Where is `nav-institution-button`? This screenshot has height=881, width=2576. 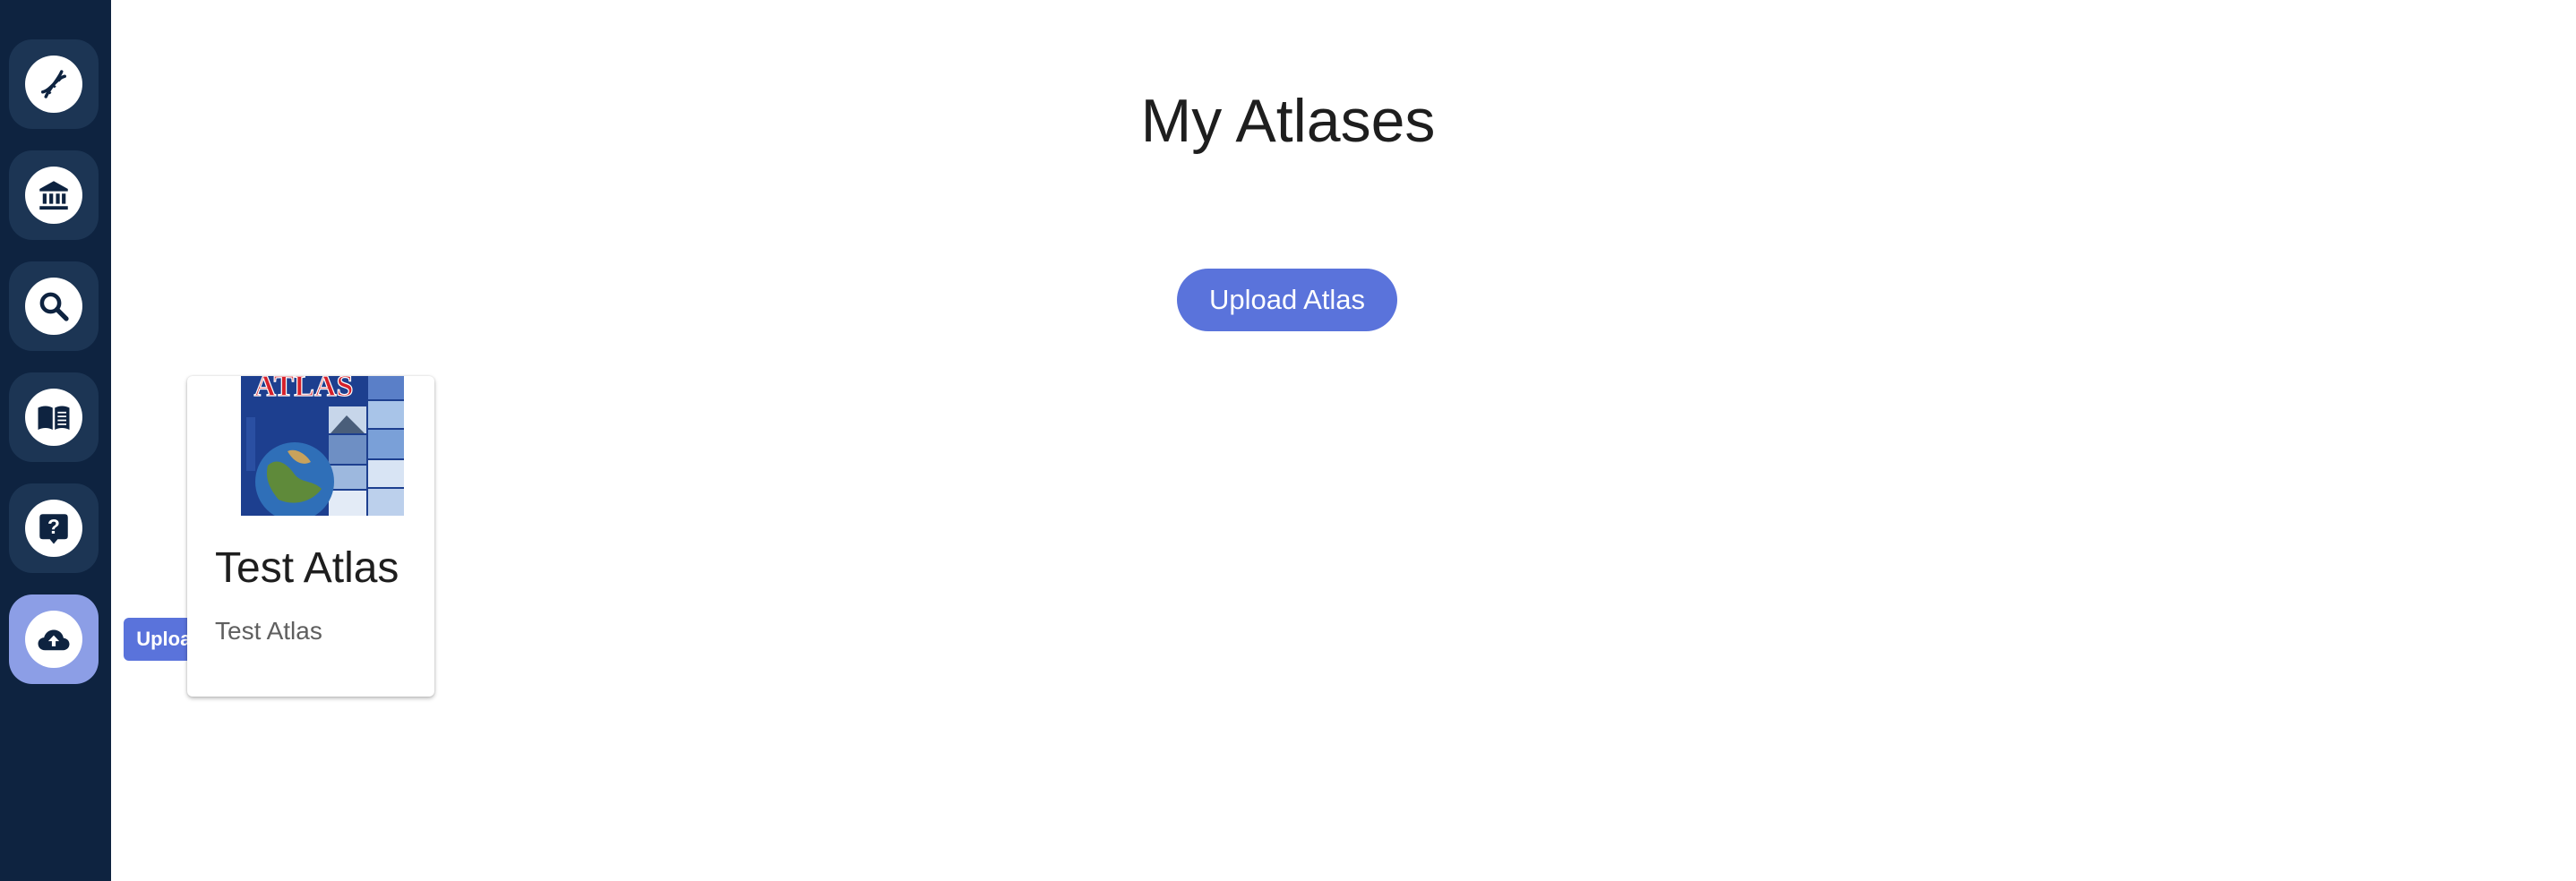
nav-institution-button is located at coordinates (54, 195).